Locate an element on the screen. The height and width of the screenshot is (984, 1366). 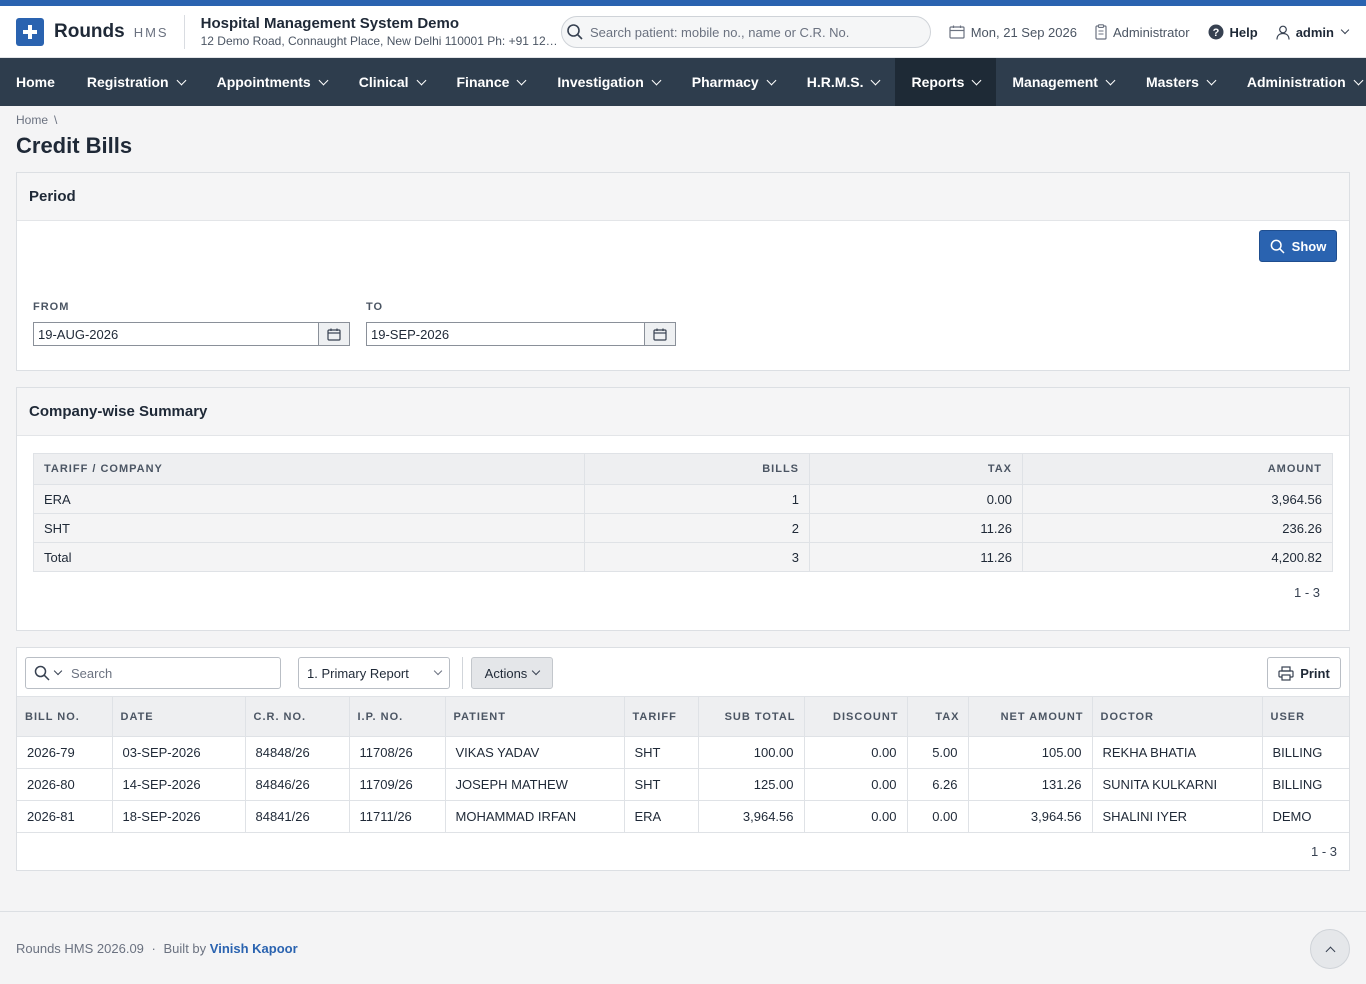
summary-header-row: TARIFF / COMPANY BILLS TAX AMOUNT is located at coordinates (683, 469).